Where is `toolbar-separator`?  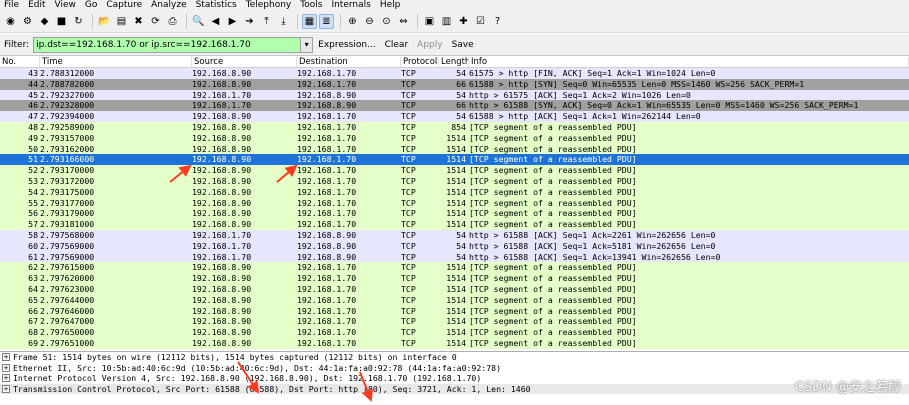 toolbar-separator is located at coordinates (186, 21).